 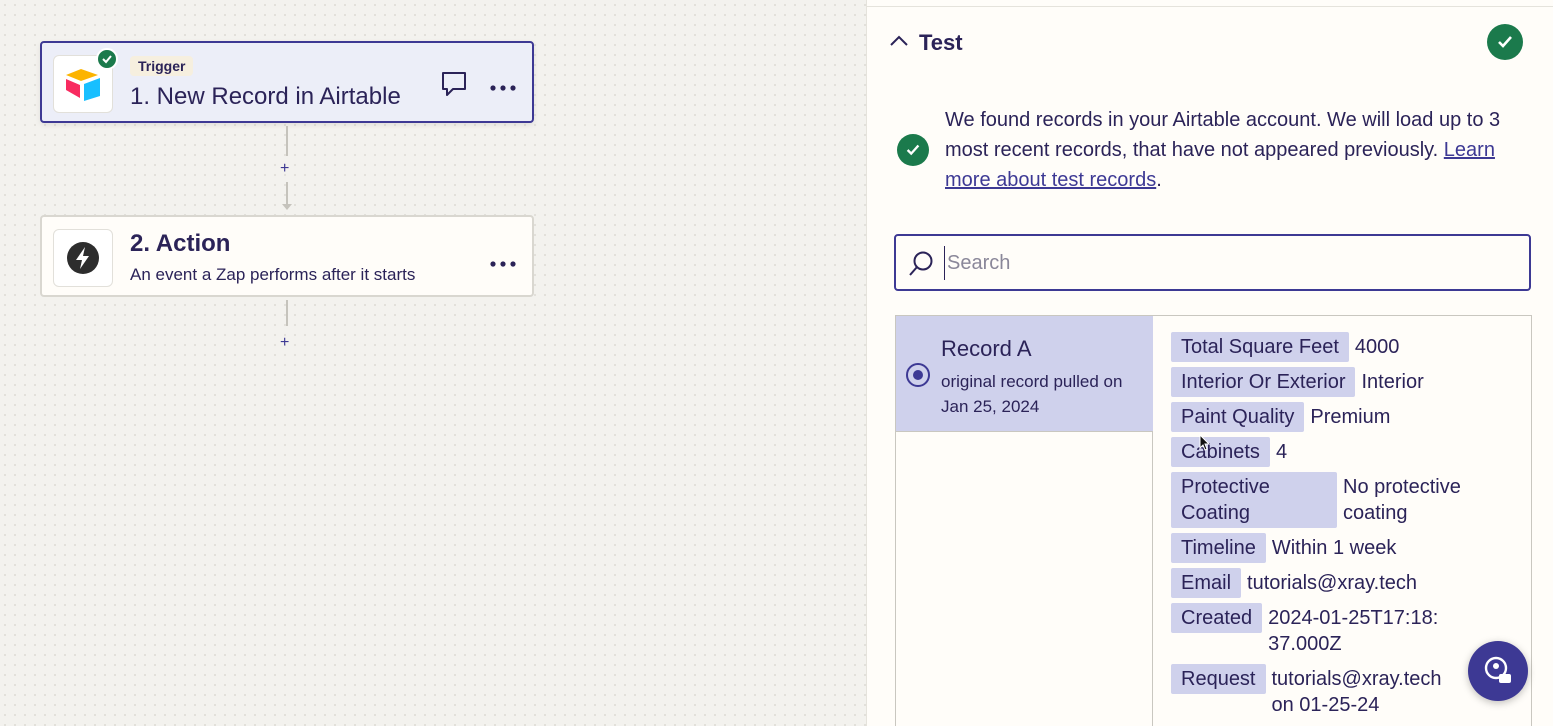 I want to click on field-value: Within 1 week, so click(x=1334, y=548).